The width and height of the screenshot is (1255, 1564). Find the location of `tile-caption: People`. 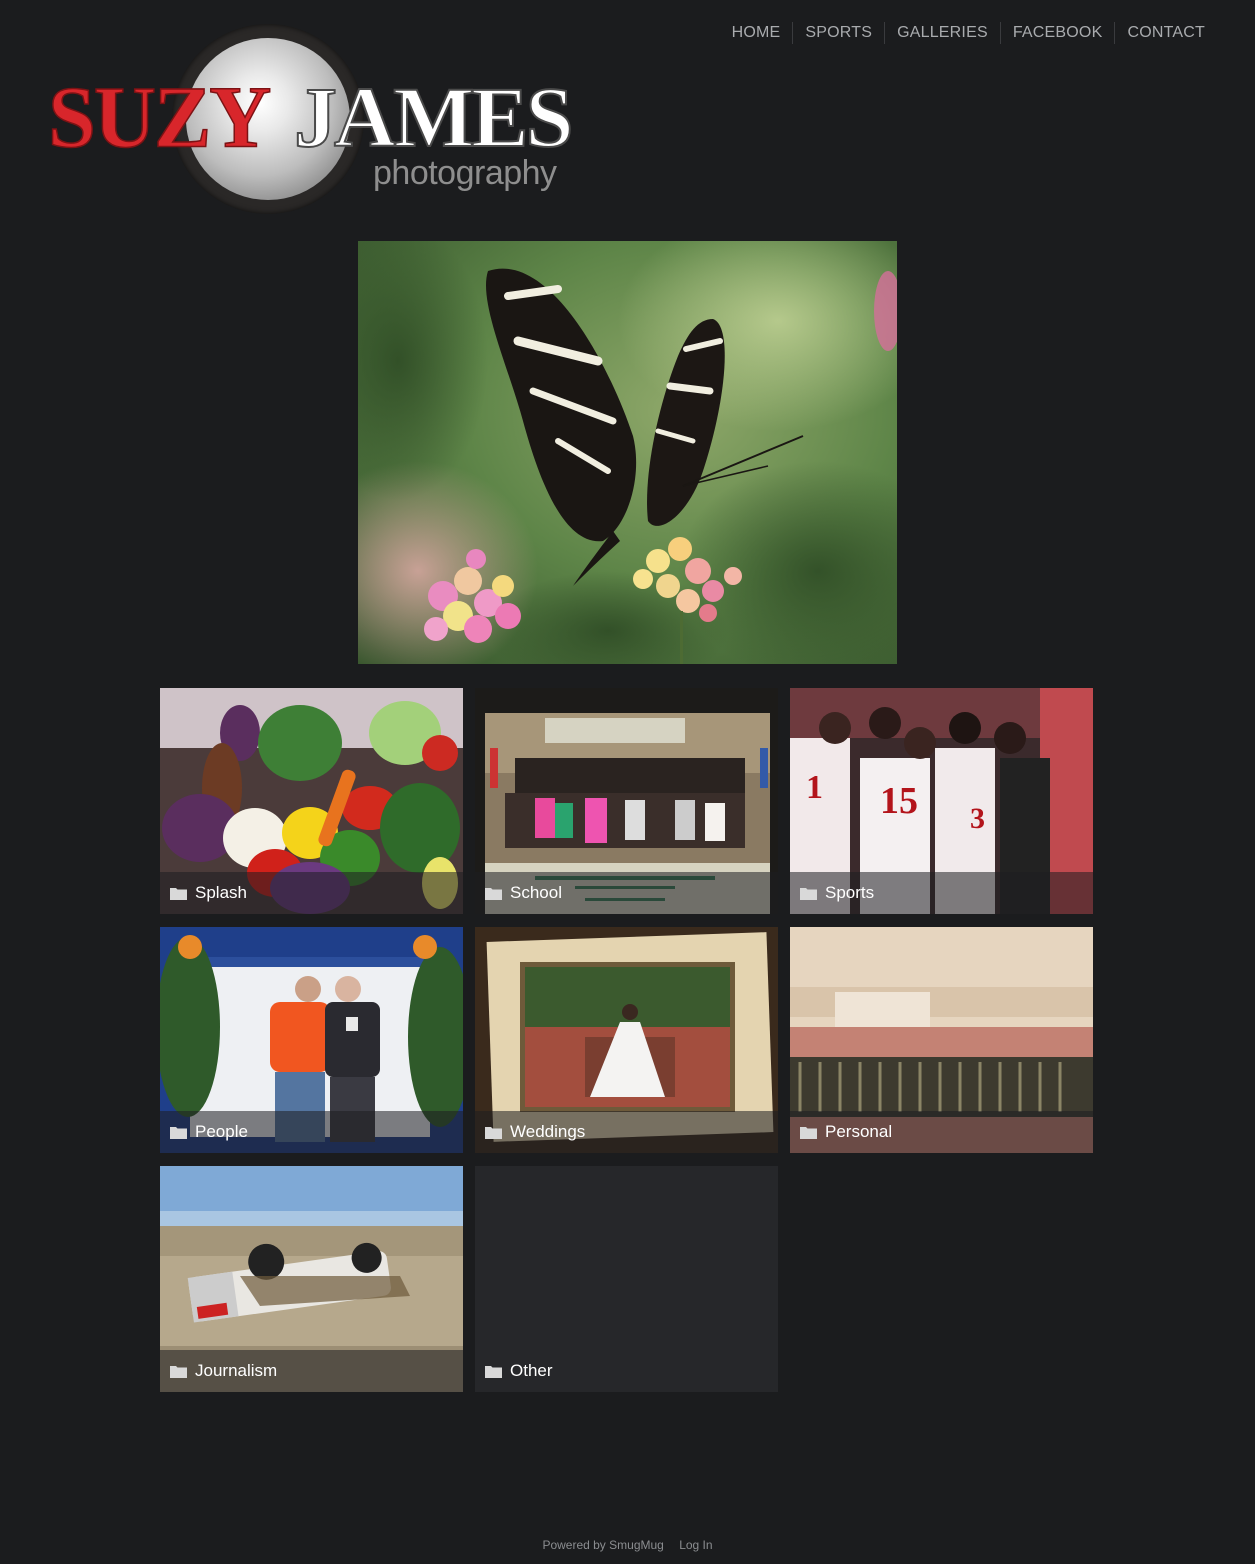

tile-caption: People is located at coordinates (311, 1132).